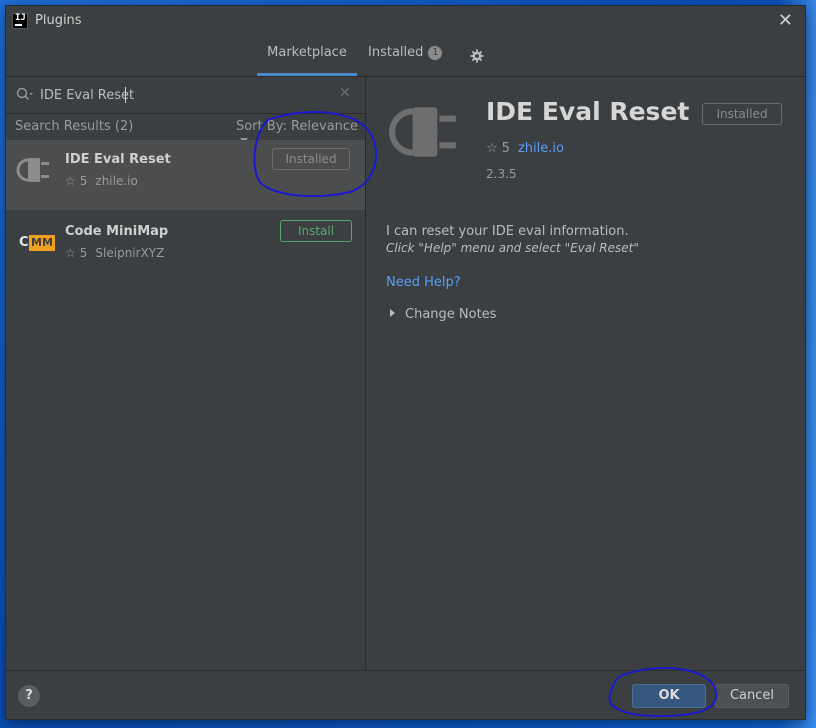 This screenshot has width=816, height=728. I want to click on clear-search-icon: ✕, so click(345, 93).